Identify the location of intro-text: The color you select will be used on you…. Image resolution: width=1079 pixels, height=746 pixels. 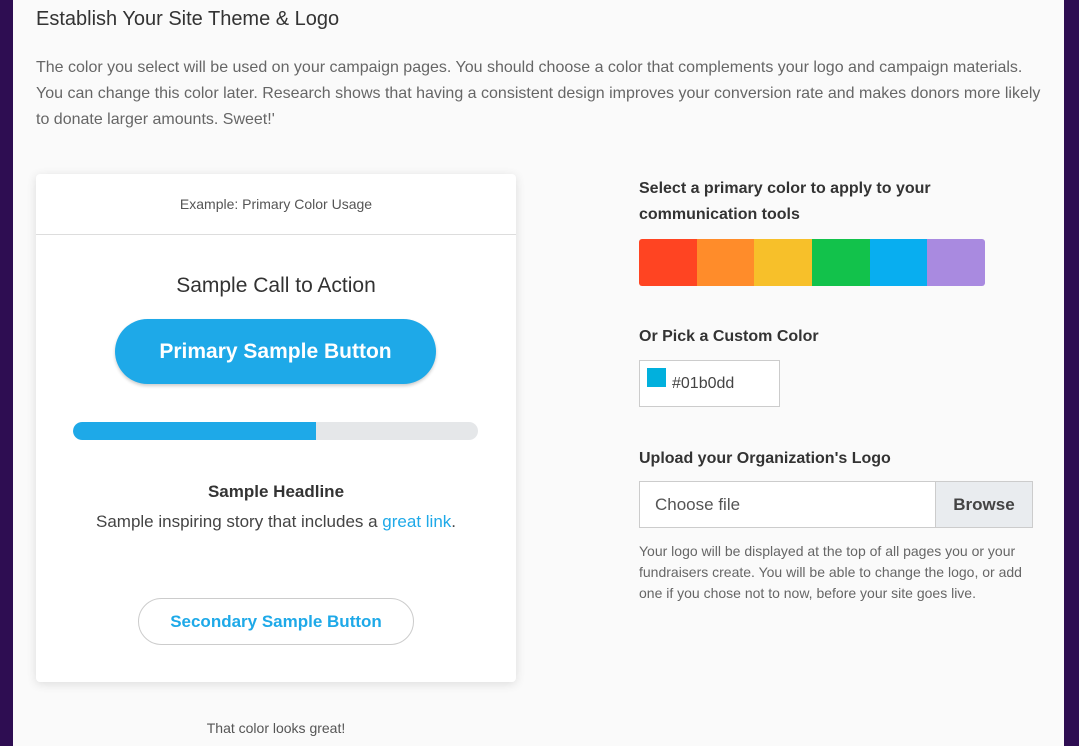
(538, 93).